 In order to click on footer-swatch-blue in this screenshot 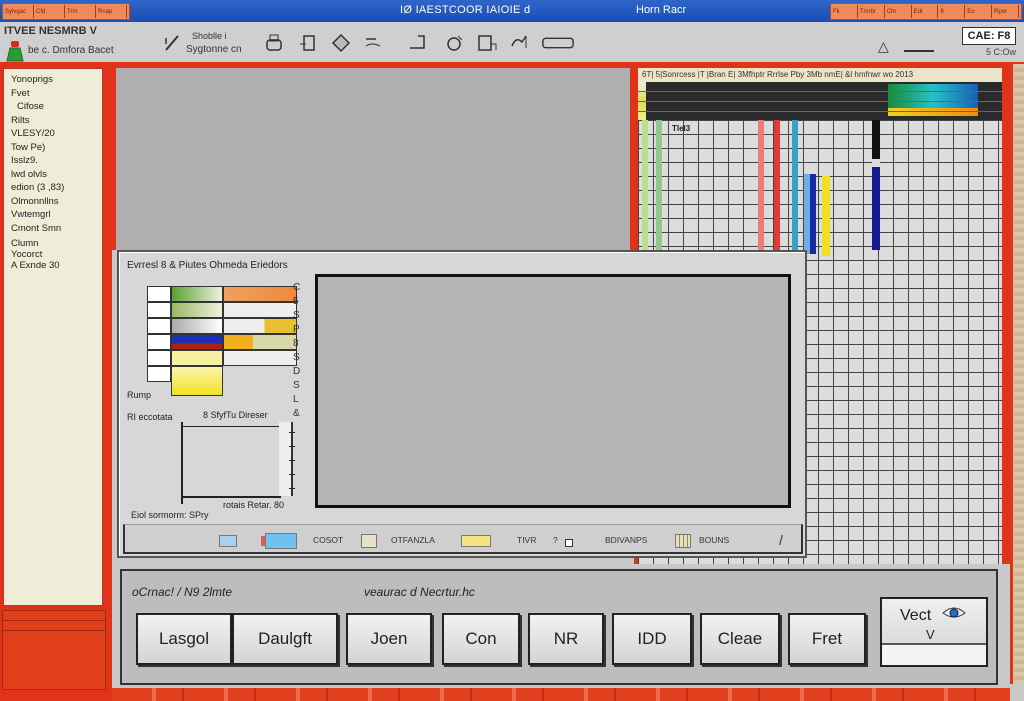, I will do `click(228, 540)`.